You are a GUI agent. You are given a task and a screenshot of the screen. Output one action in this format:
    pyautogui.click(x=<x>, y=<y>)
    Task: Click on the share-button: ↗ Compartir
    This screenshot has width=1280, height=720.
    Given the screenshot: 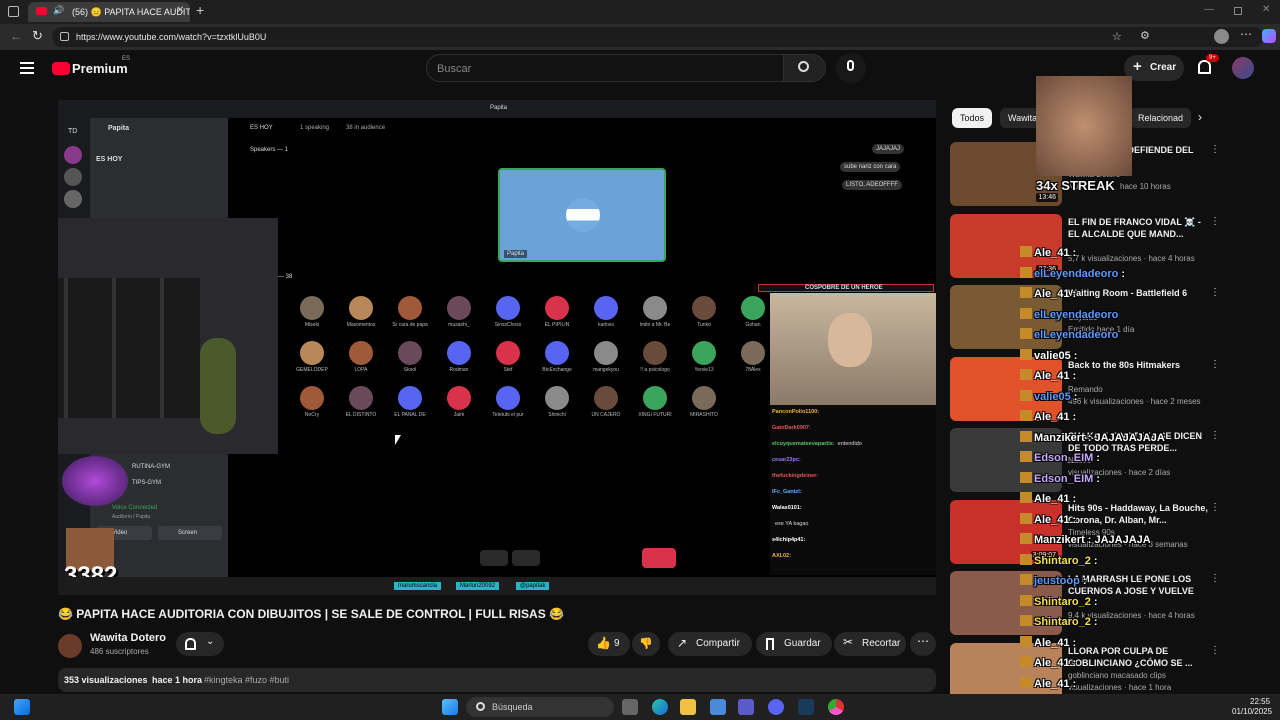 What is the action you would take?
    pyautogui.click(x=710, y=644)
    